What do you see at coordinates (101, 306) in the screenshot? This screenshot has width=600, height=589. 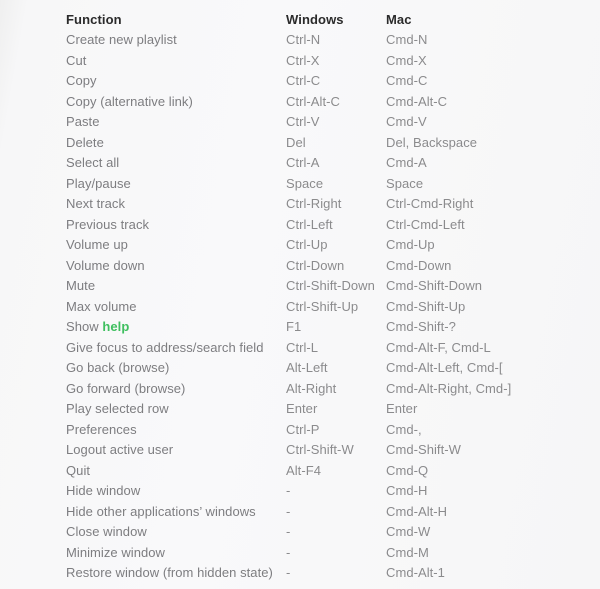 I see `shortcut-function-label: Max volume` at bounding box center [101, 306].